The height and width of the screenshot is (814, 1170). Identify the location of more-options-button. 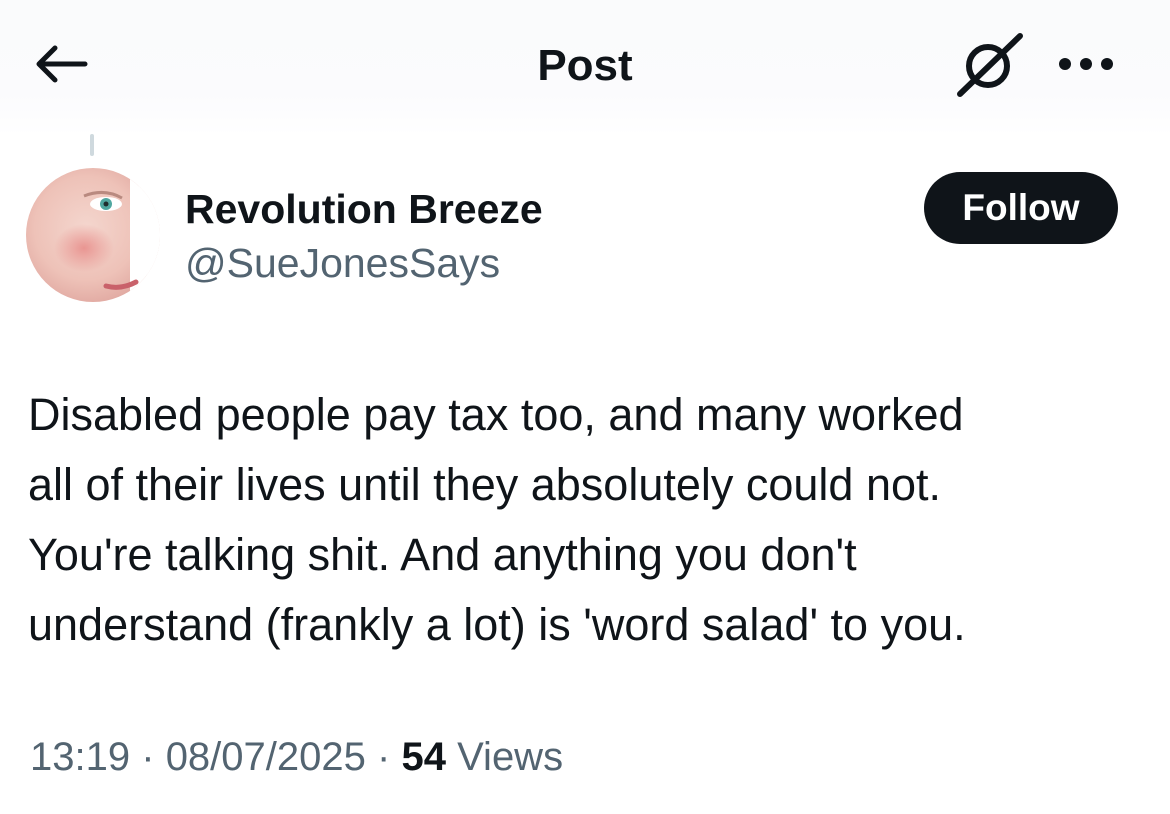
(1086, 66).